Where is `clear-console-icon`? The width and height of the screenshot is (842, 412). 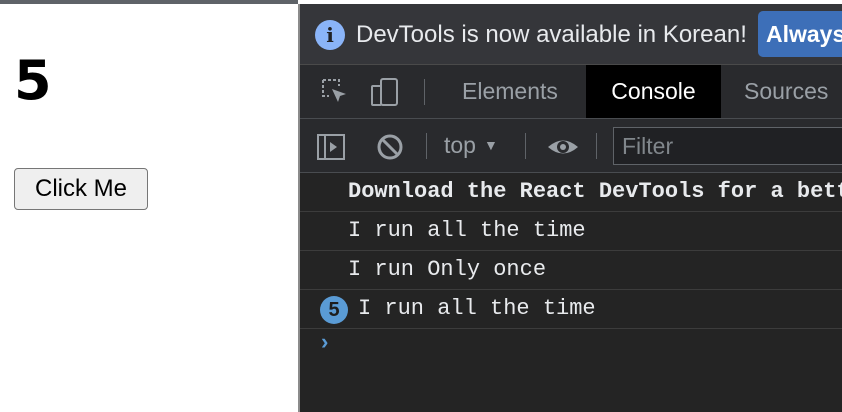 clear-console-icon is located at coordinates (390, 147).